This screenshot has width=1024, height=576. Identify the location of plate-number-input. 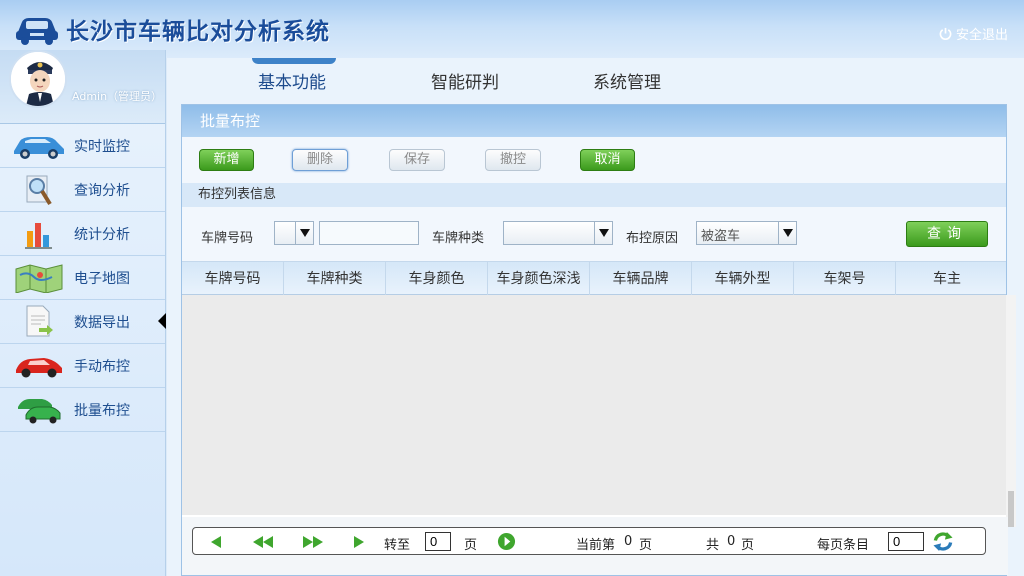
(369, 233).